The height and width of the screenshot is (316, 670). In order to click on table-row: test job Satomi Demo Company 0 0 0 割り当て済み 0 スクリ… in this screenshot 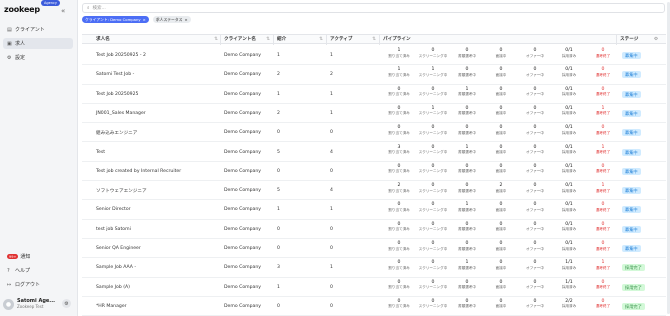, I will do `click(374, 229)`.